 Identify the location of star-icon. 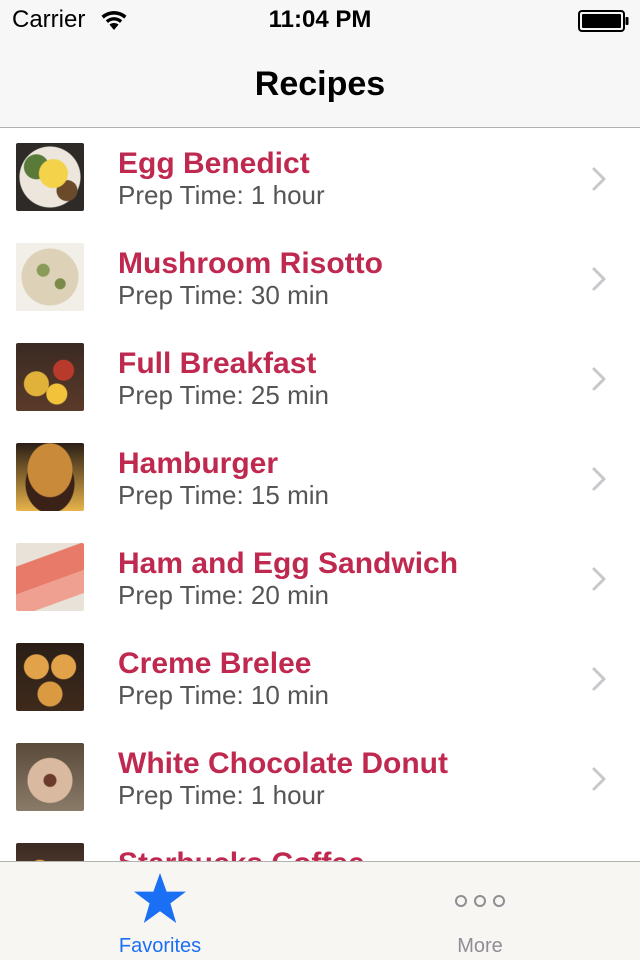
(160, 898).